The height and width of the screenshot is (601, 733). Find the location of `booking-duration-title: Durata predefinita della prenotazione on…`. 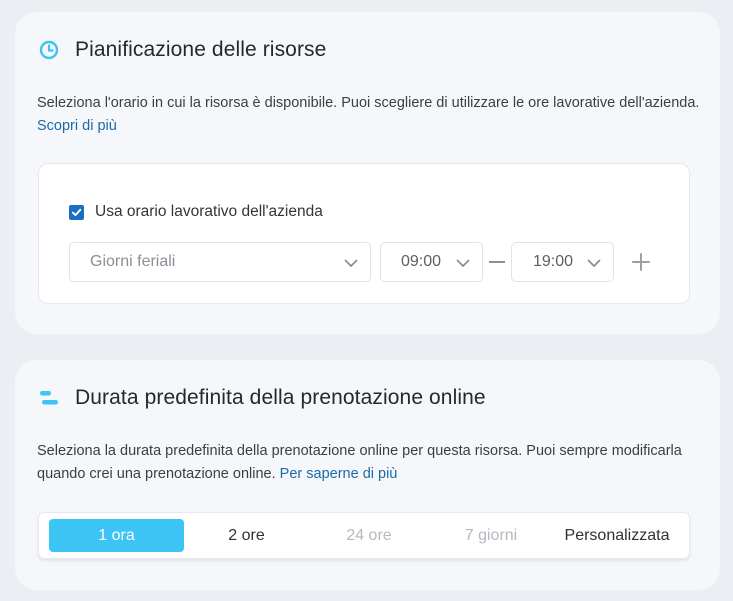

booking-duration-title: Durata predefinita della prenotazione on… is located at coordinates (280, 397).